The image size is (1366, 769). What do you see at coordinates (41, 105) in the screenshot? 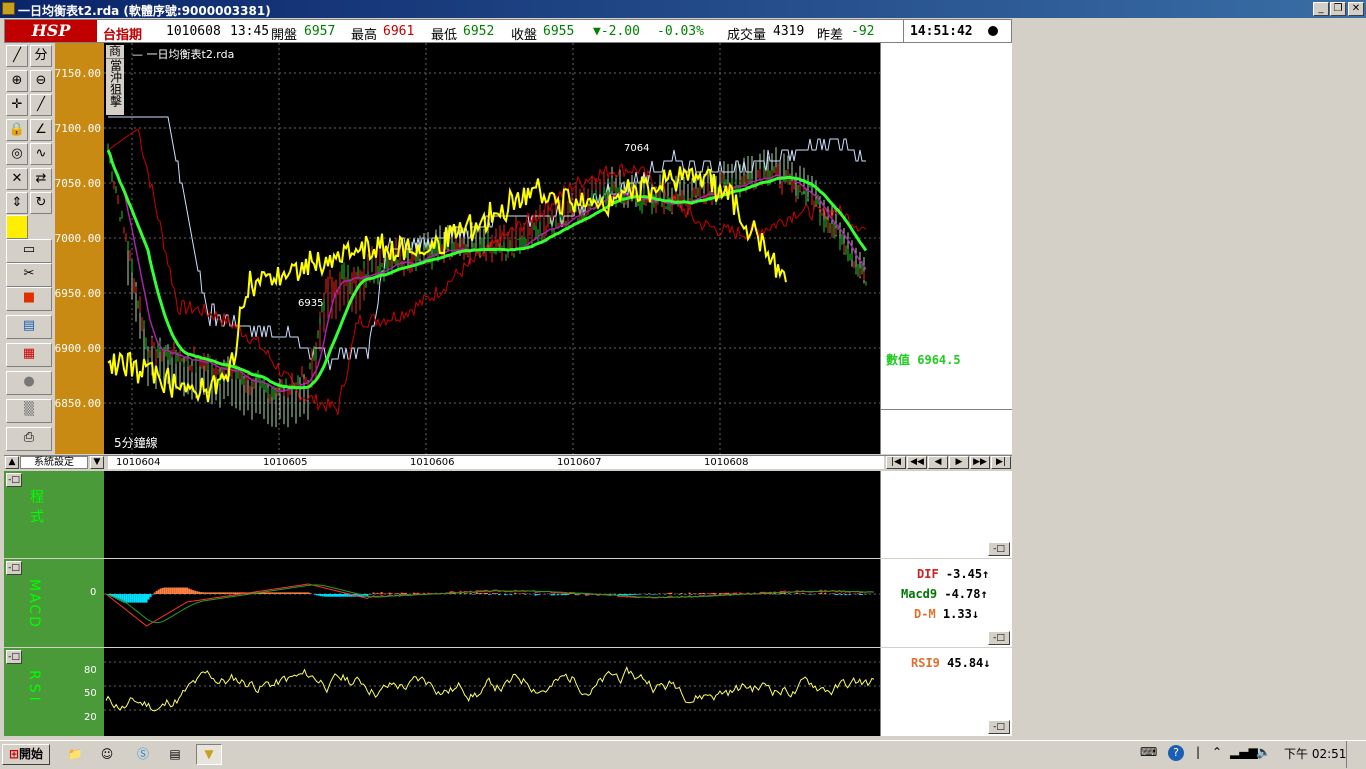
I see `pen-icon: ╱` at bounding box center [41, 105].